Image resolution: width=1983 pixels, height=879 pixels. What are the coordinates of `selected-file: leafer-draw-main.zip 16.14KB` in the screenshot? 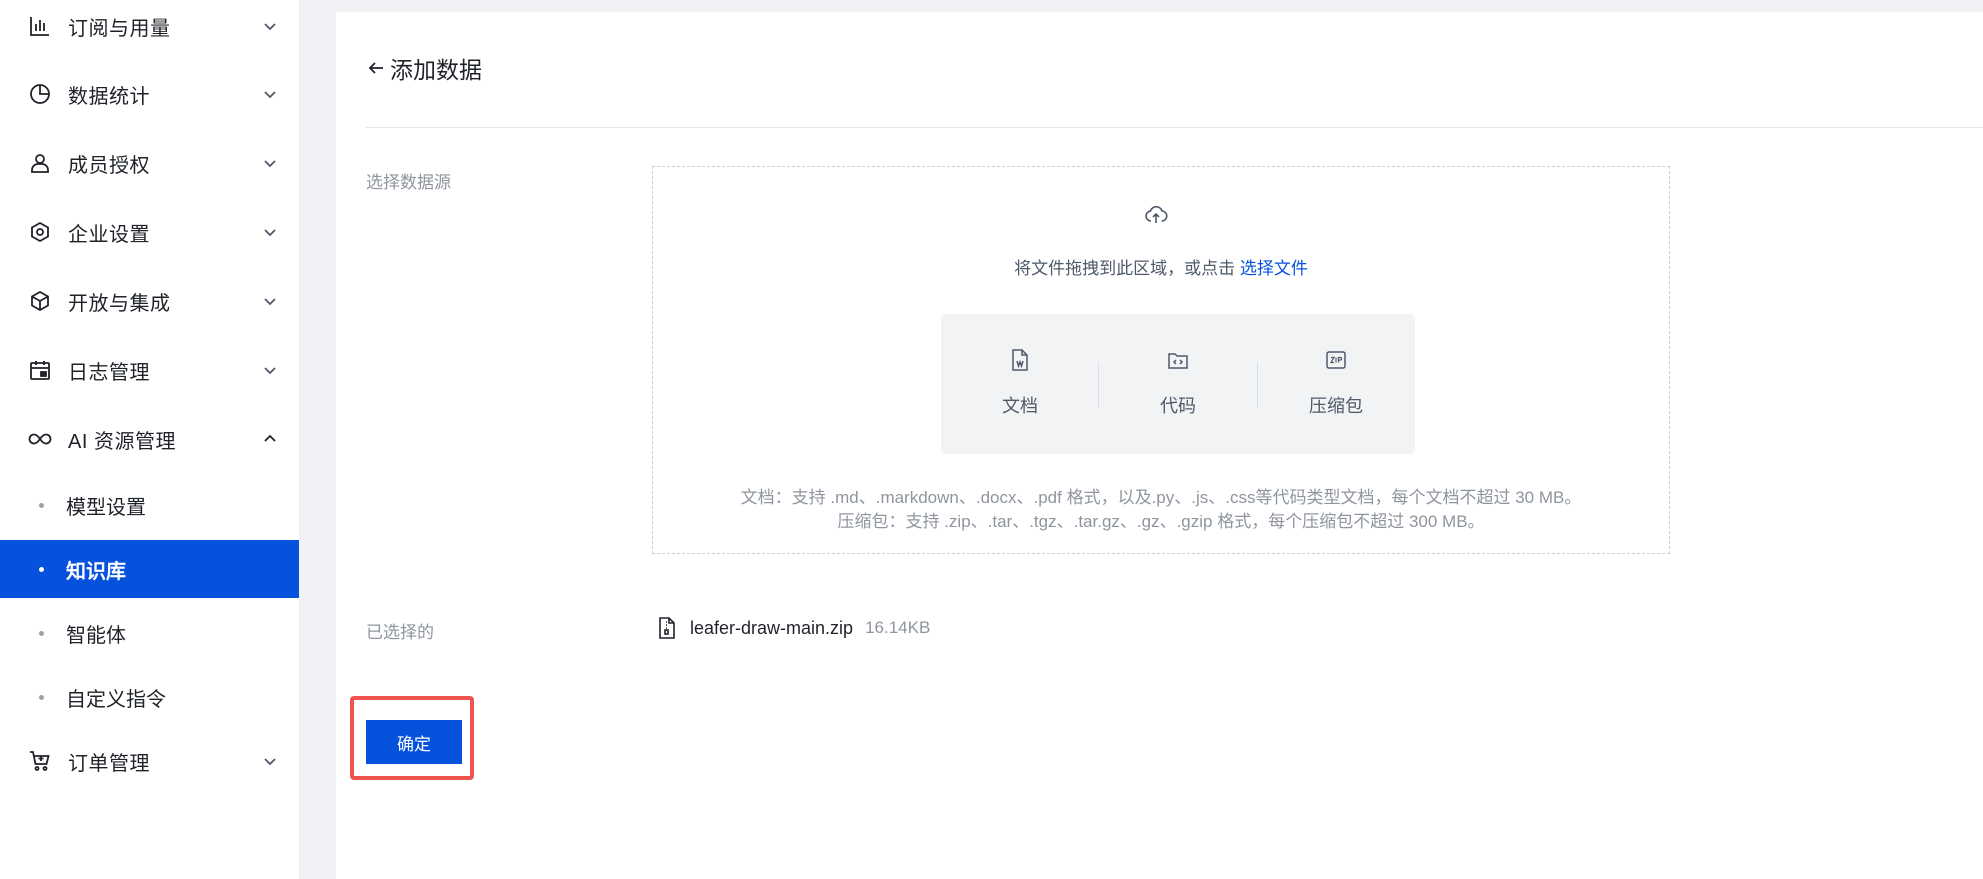 It's located at (793, 628).